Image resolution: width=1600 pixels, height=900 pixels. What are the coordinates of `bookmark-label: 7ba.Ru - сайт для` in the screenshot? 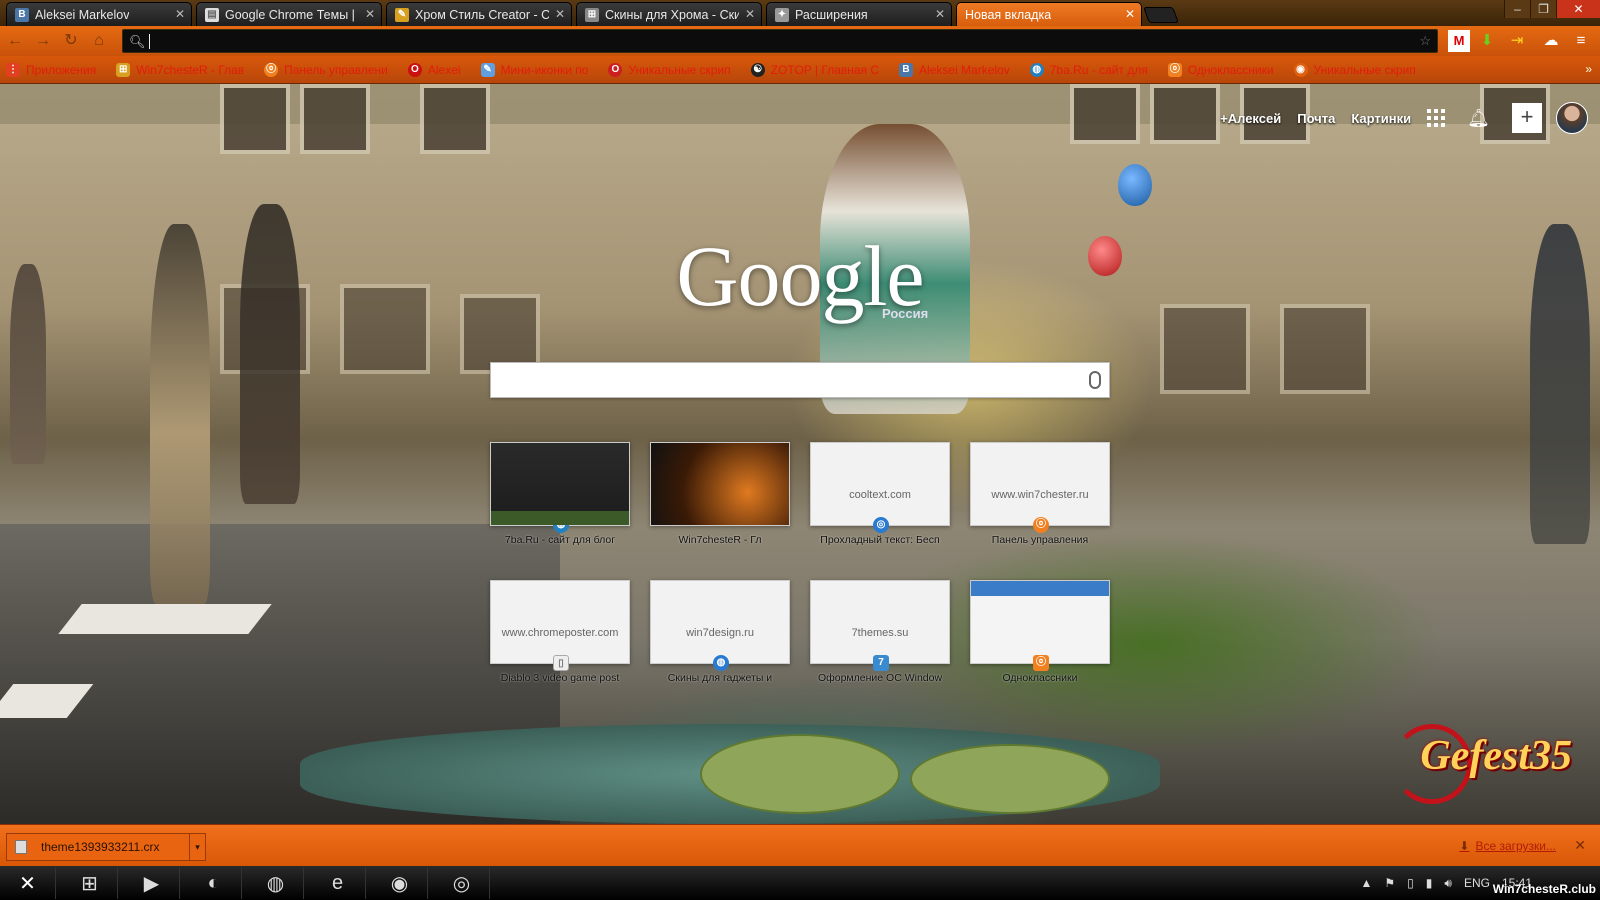 It's located at (1098, 69).